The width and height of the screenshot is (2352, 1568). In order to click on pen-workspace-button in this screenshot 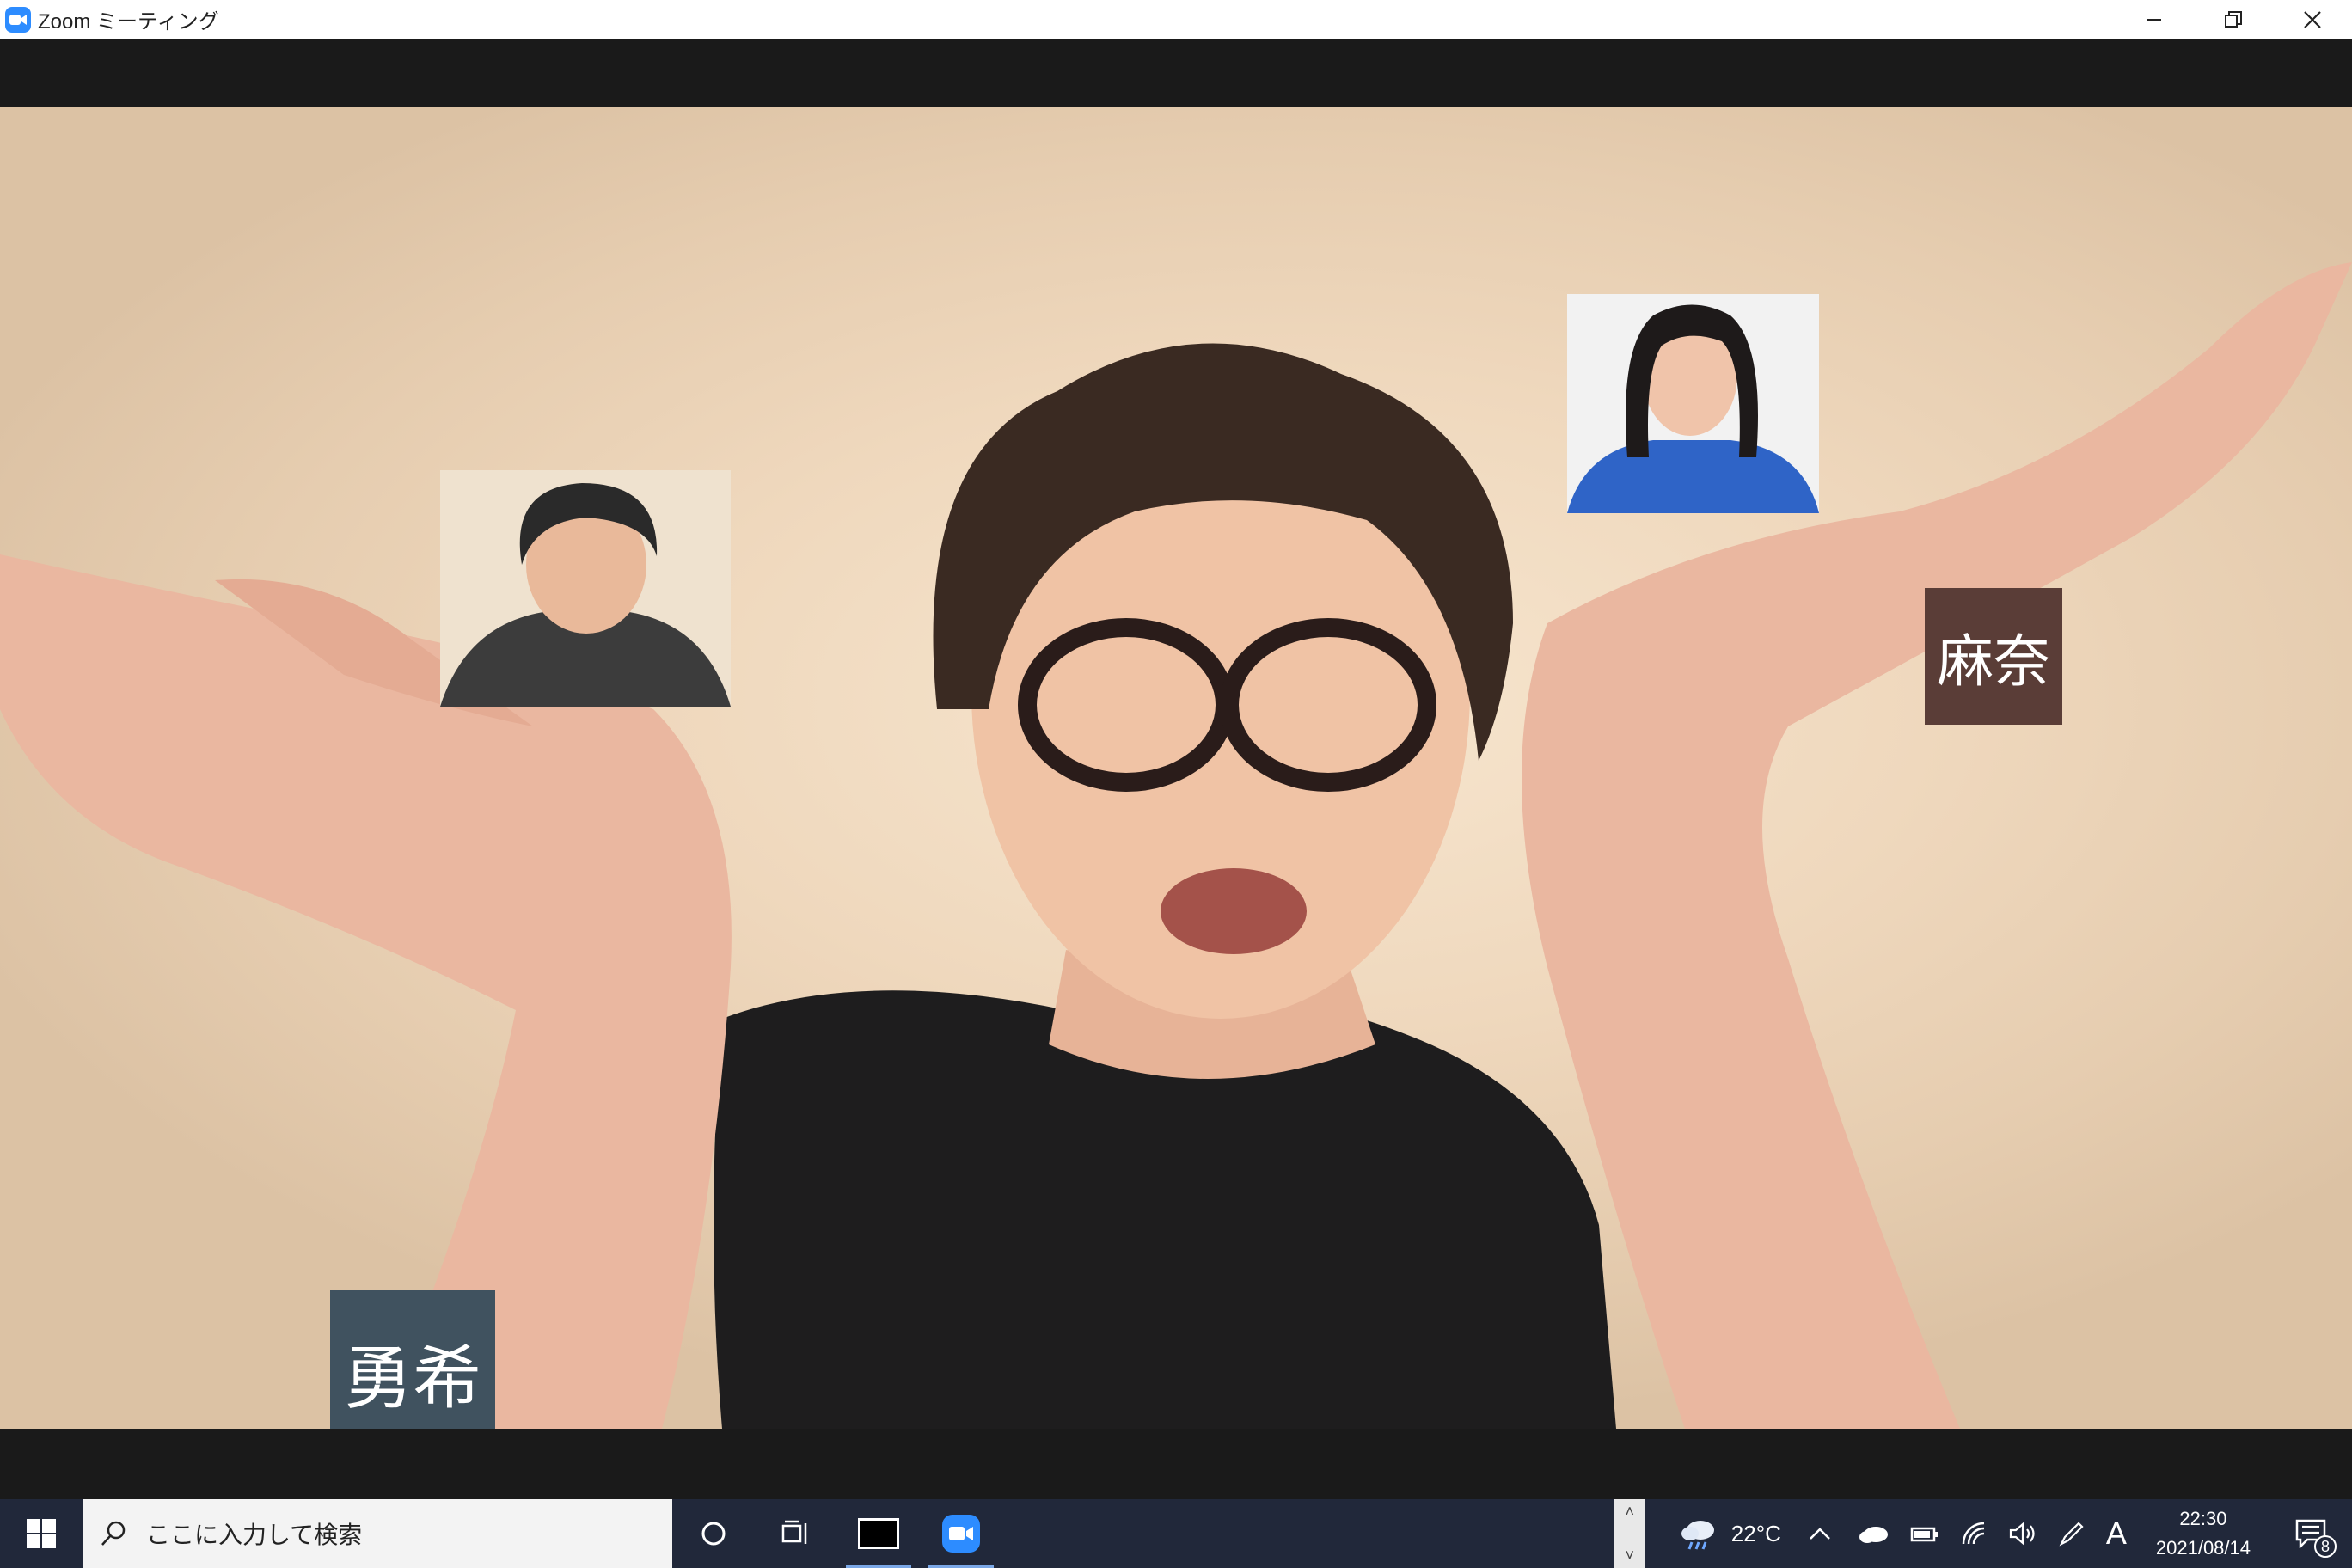, I will do `click(2072, 1533)`.